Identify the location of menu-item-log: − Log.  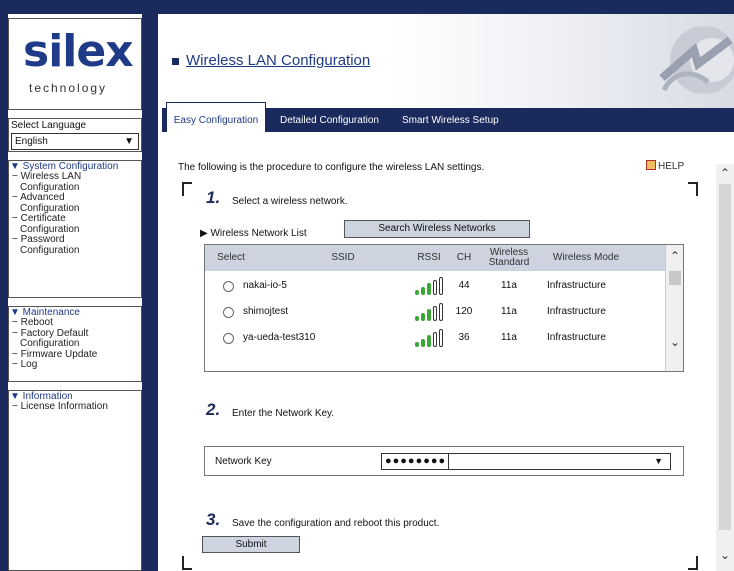
(75, 365).